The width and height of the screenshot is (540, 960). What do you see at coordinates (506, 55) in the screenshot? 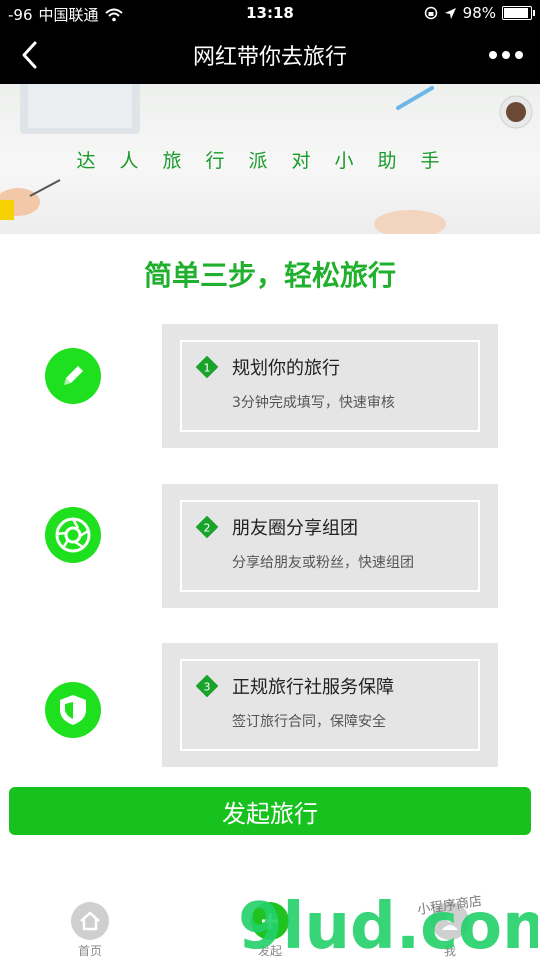
I see `more-dots-icon` at bounding box center [506, 55].